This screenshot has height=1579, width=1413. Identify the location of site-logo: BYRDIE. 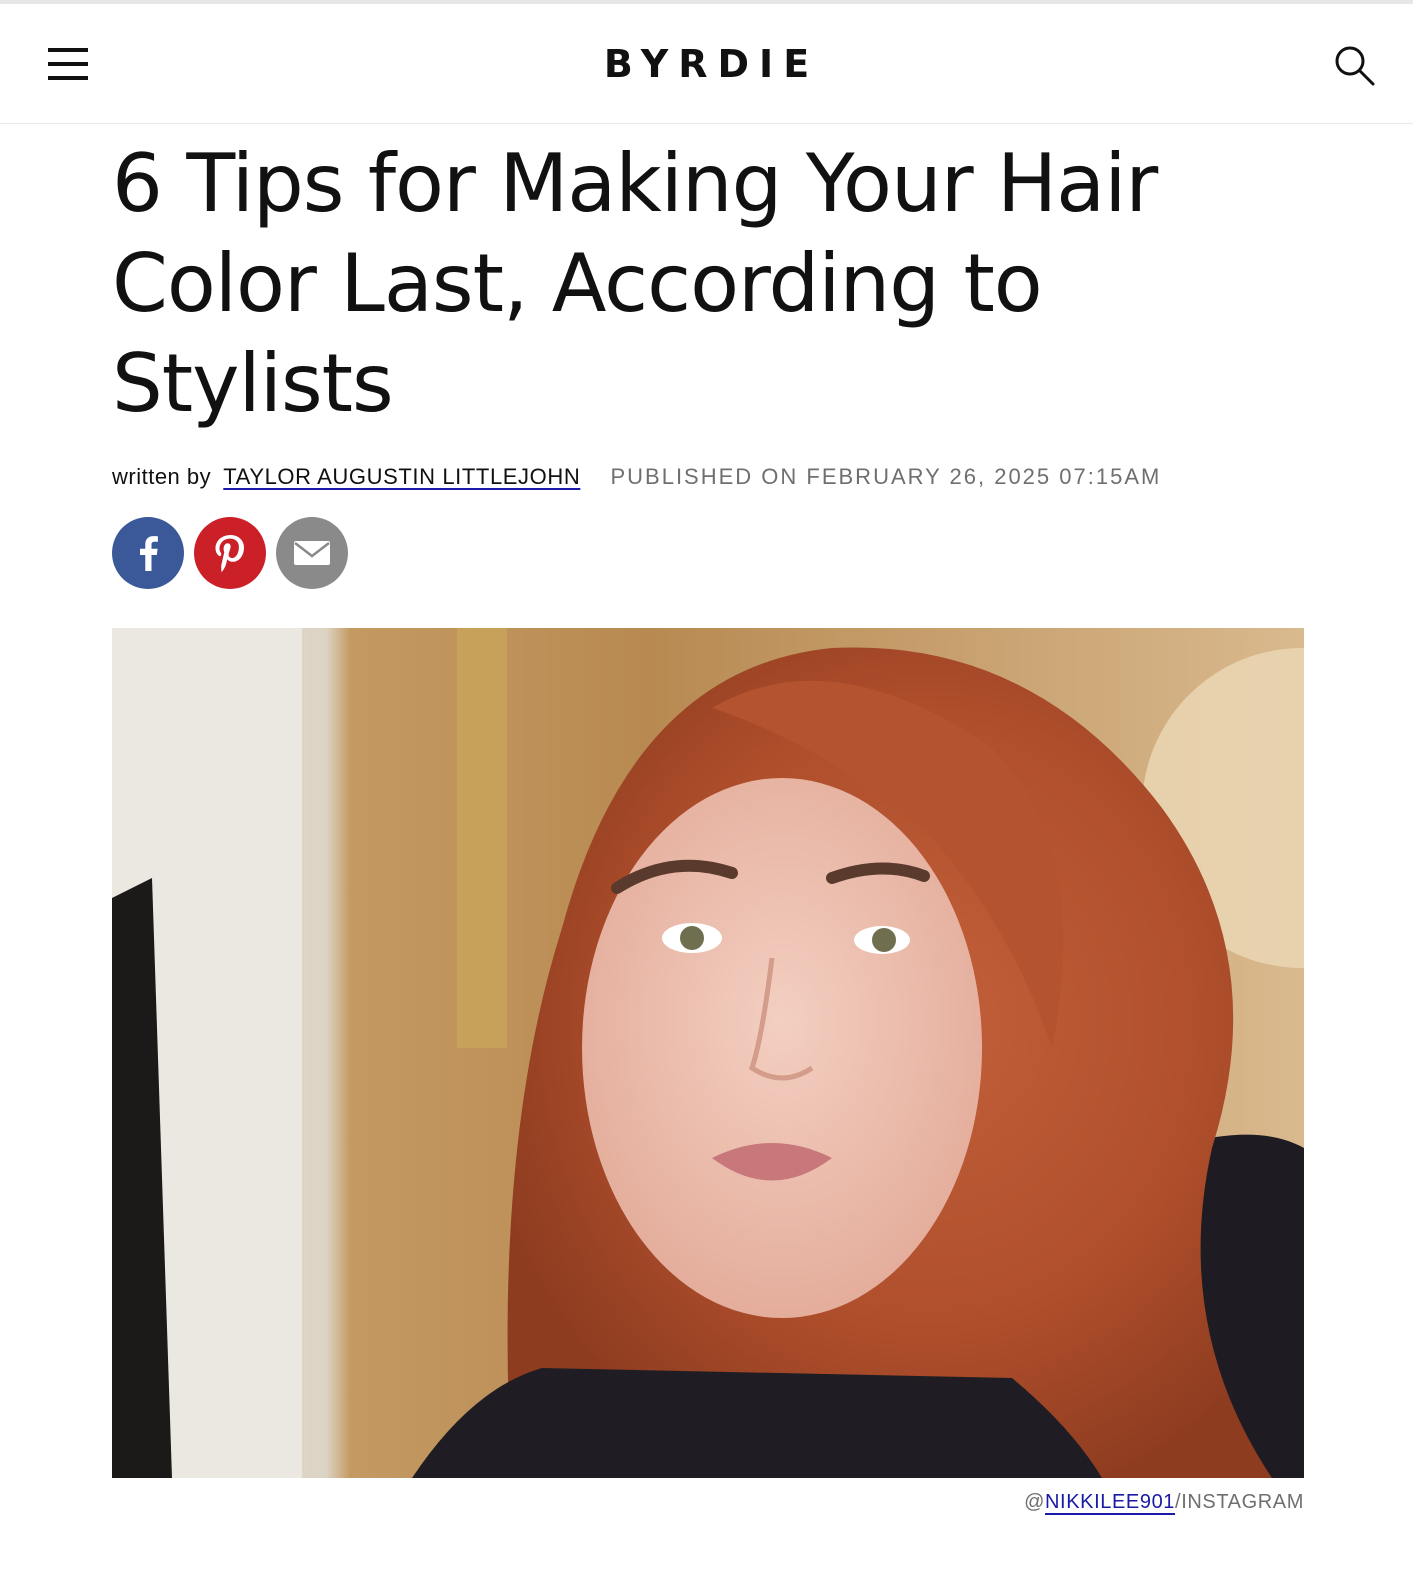
(706, 64).